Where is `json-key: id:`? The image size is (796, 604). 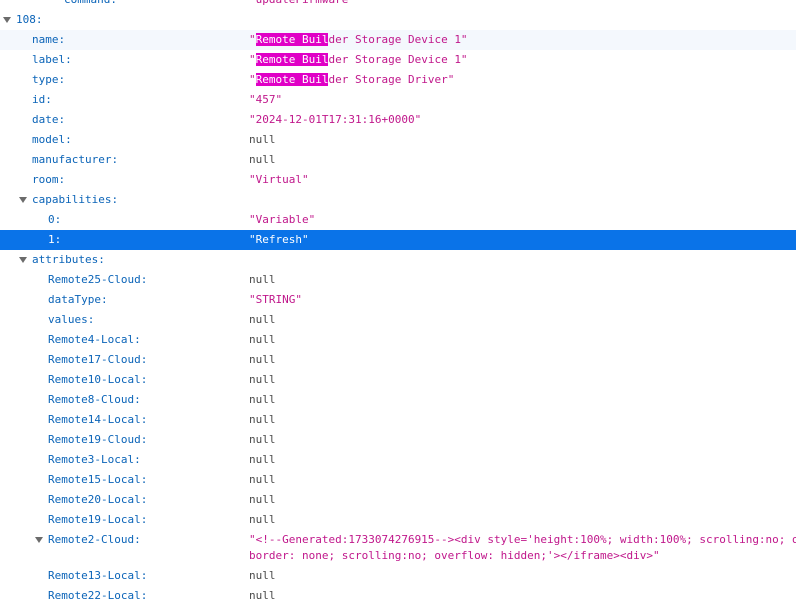
json-key: id: is located at coordinates (42, 99).